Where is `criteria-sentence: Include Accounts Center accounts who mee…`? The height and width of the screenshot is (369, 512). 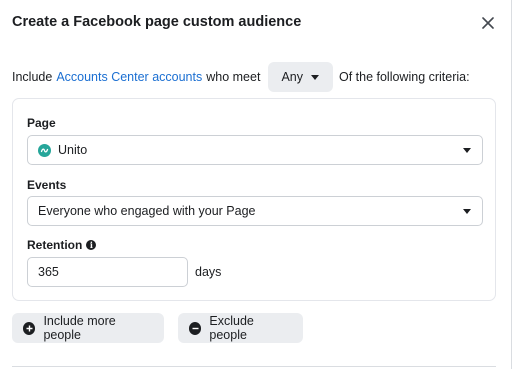 criteria-sentence: Include Accounts Center accounts who mee… is located at coordinates (241, 77).